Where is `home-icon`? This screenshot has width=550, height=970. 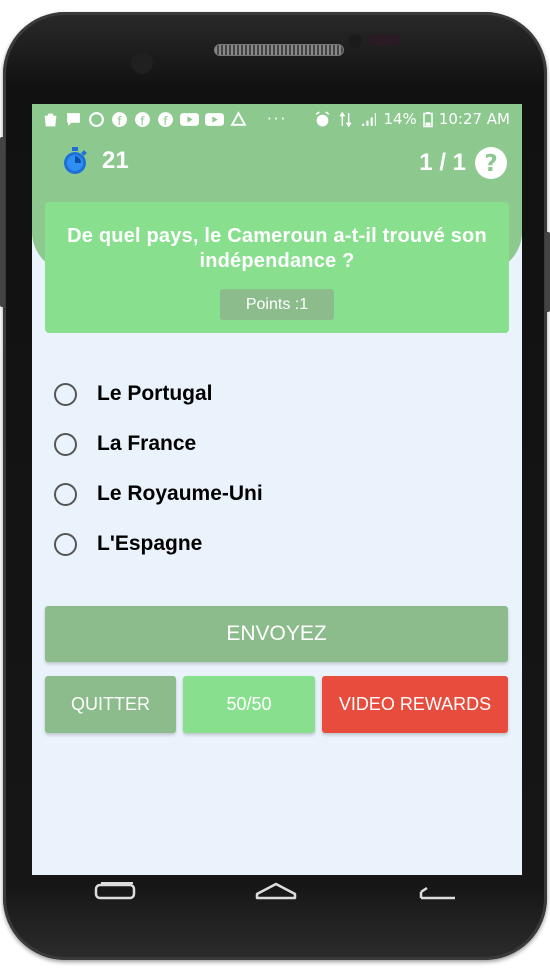
home-icon is located at coordinates (276, 892).